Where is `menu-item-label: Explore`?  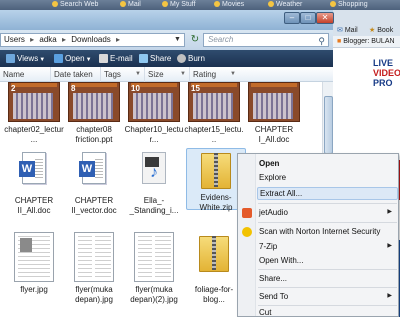 menu-item-label: Explore is located at coordinates (273, 177).